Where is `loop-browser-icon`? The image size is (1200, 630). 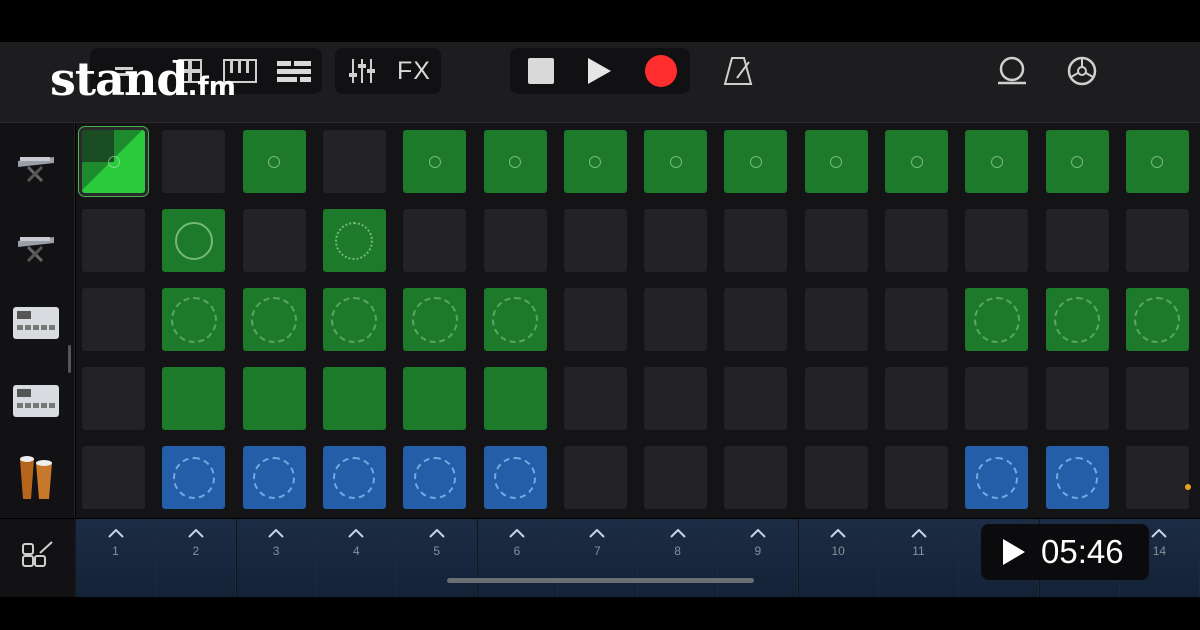
loop-browser-icon is located at coordinates (1012, 71).